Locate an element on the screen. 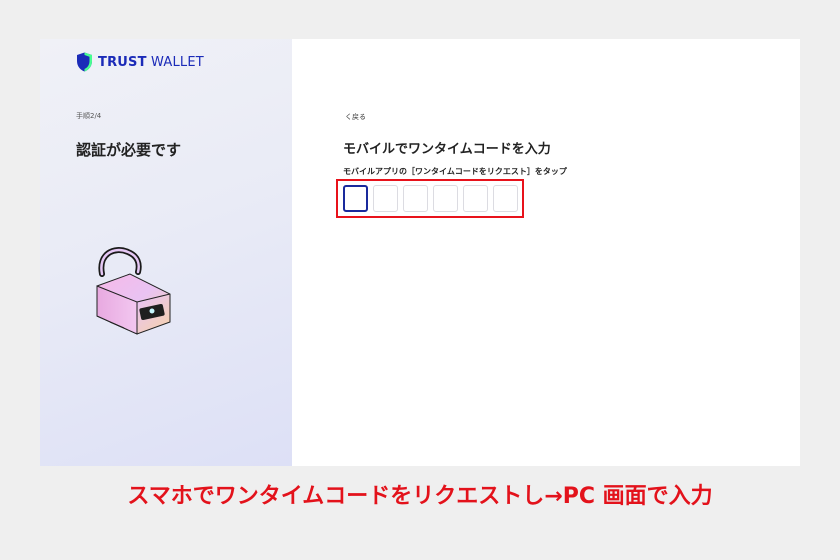  step-indicator: 手順2/4 is located at coordinates (89, 116).